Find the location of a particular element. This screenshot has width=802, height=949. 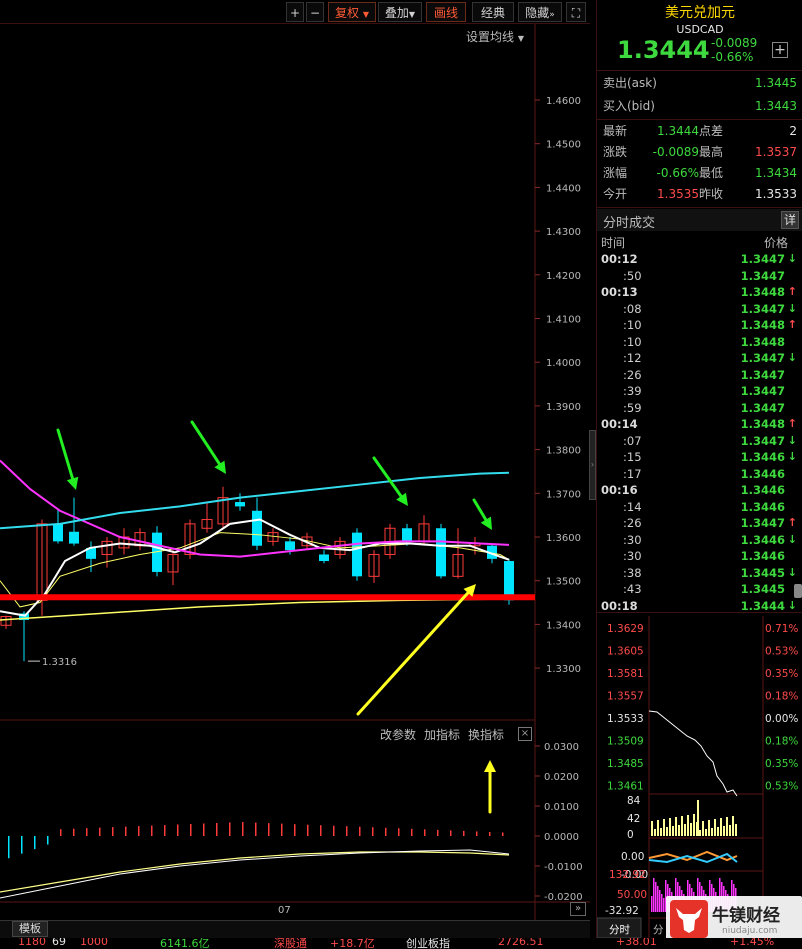

mini-price-label: 1.3557 is located at coordinates (625, 697).